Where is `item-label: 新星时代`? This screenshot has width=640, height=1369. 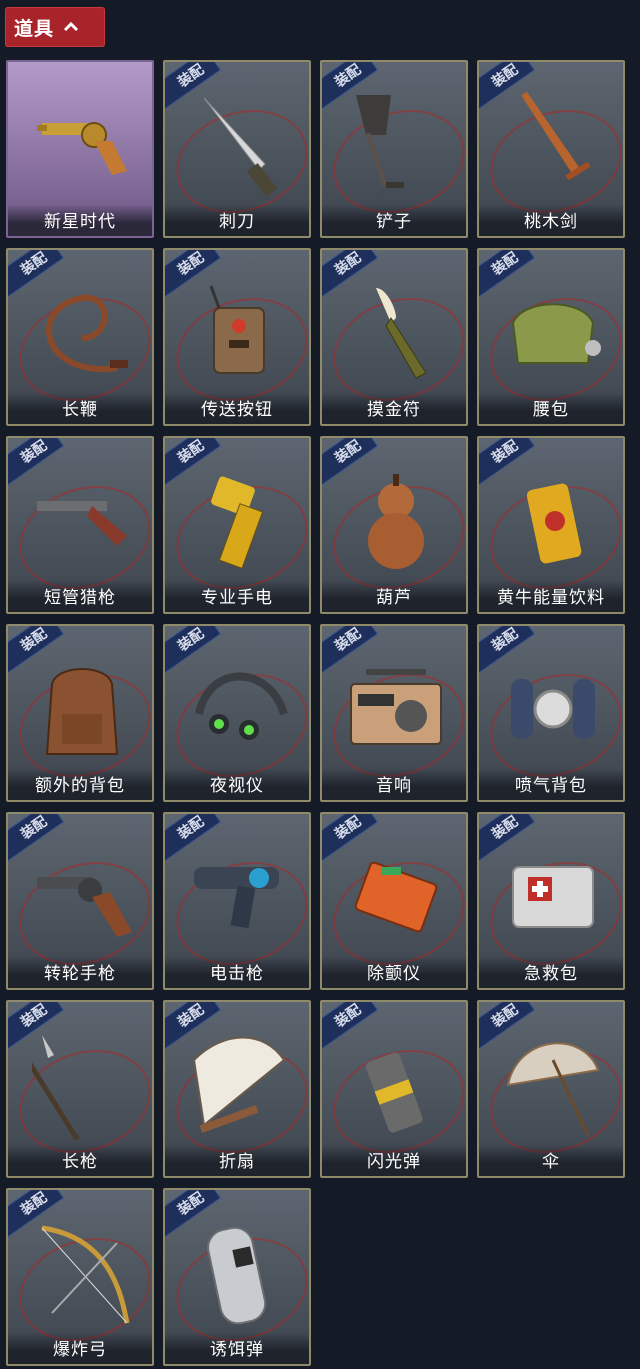
item-label: 新星时代 is located at coordinates (80, 220).